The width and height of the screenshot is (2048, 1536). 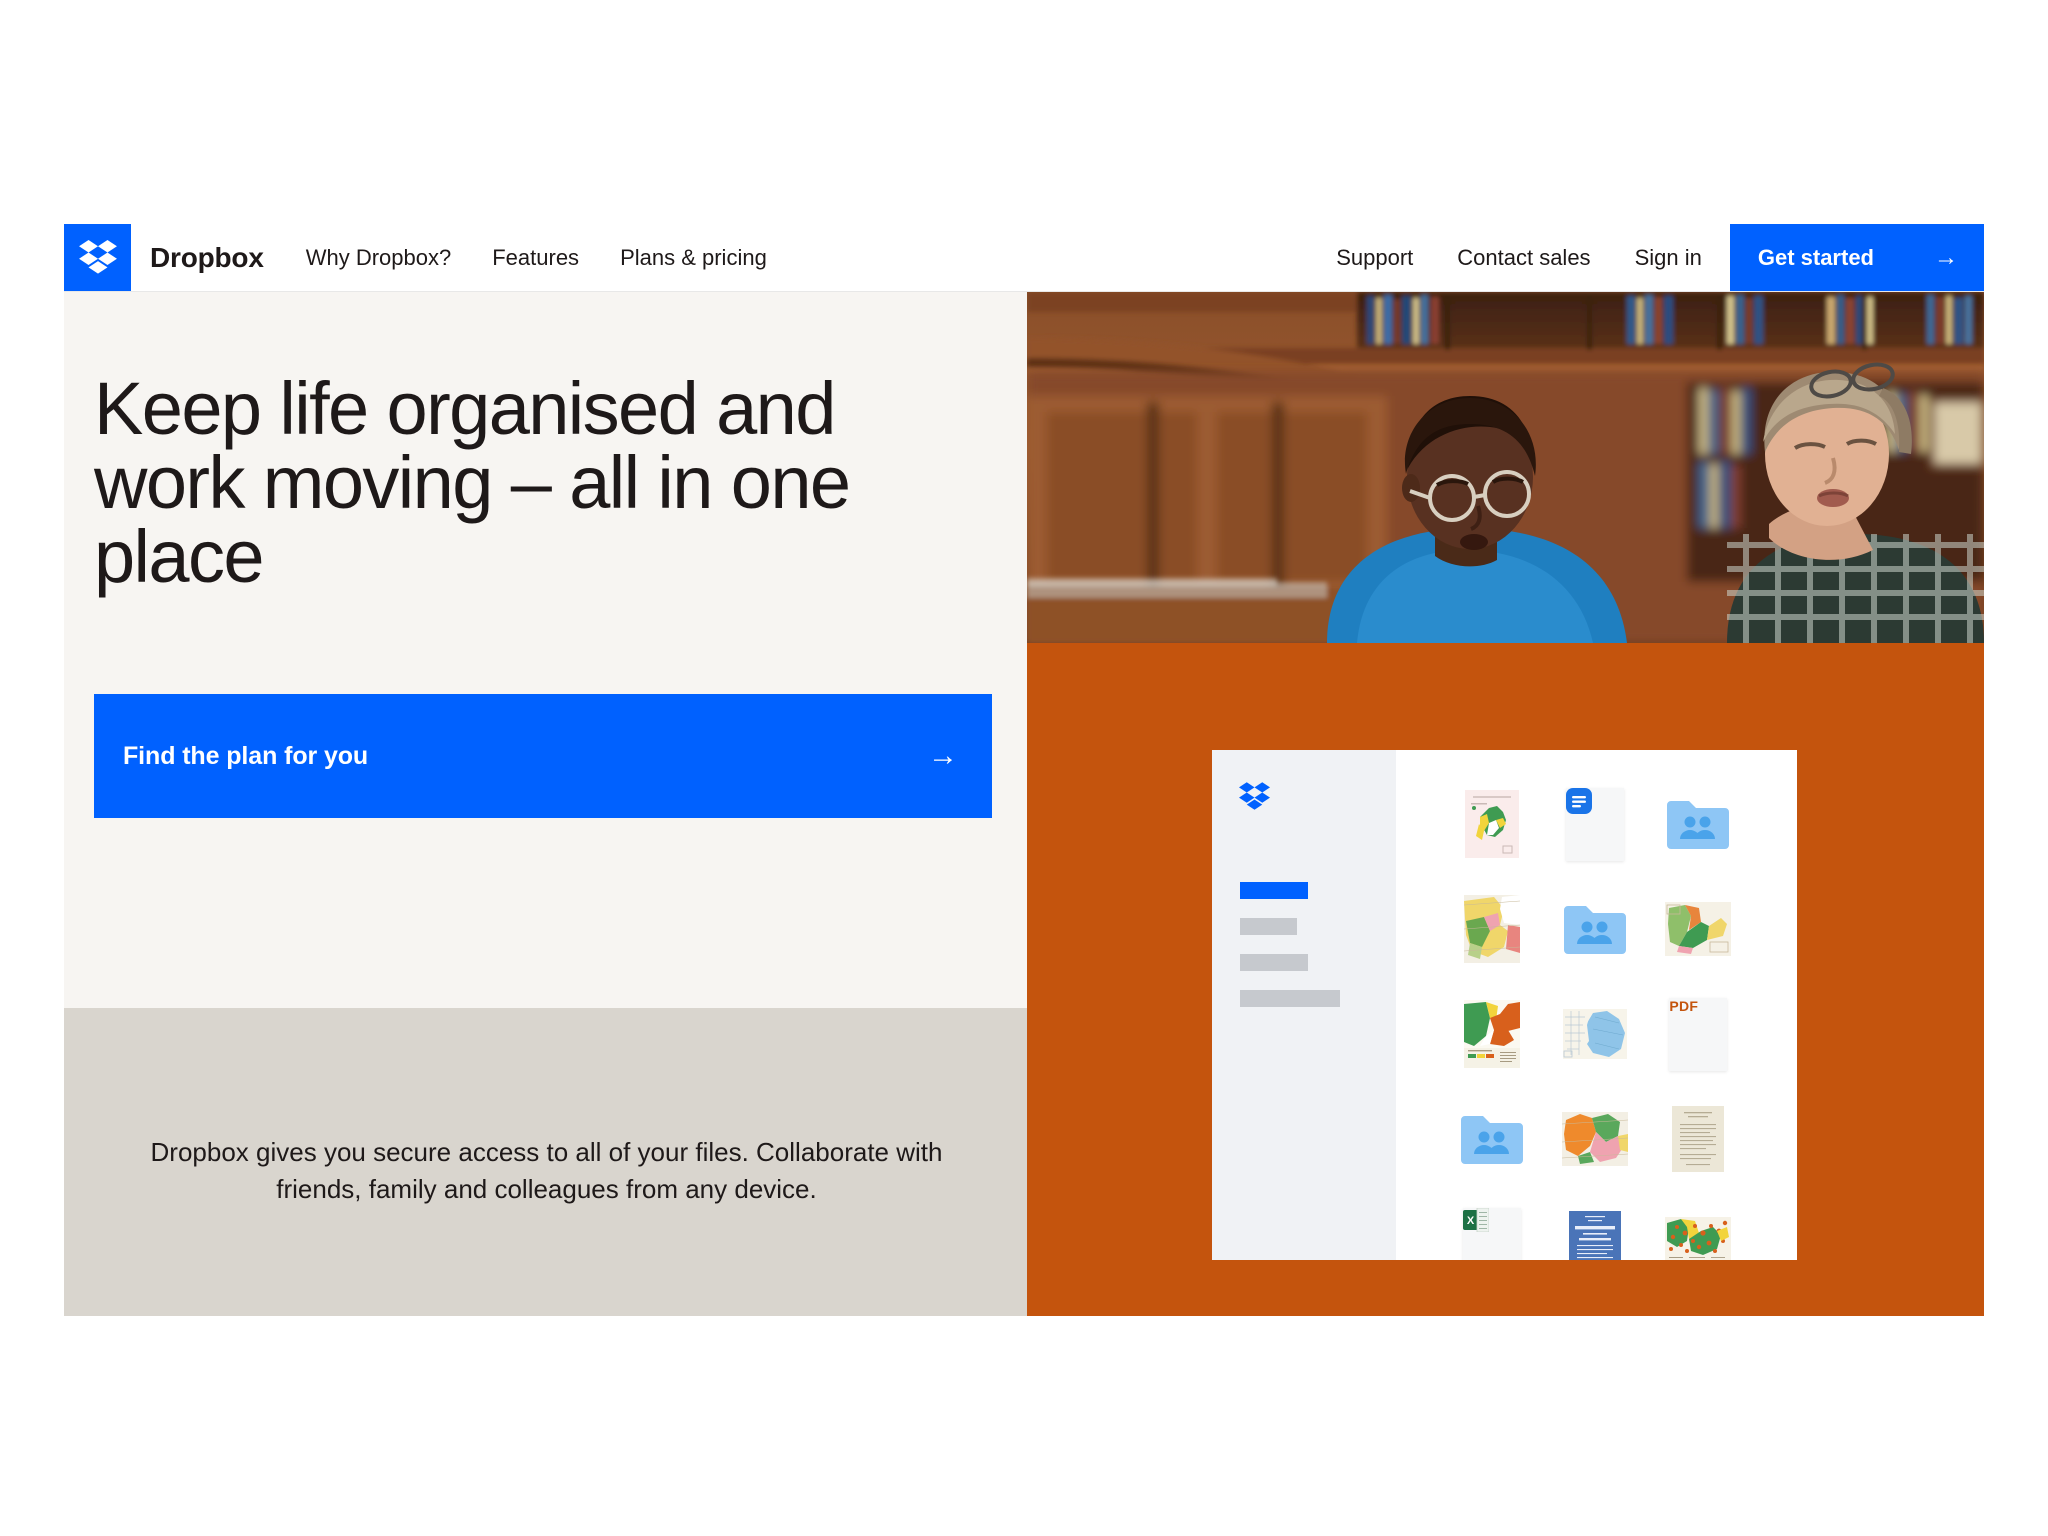 I want to click on dropbox-paper-doc-icon, so click(x=1594, y=824).